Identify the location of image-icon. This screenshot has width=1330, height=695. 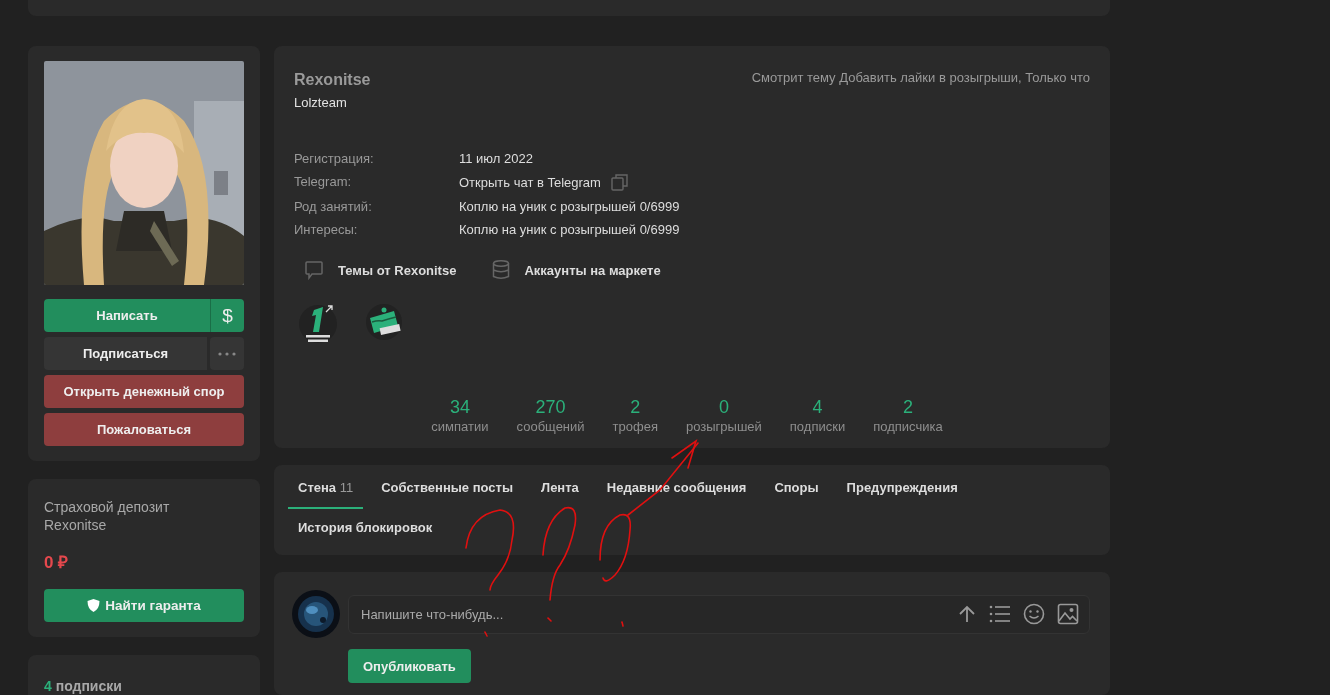
(1068, 614).